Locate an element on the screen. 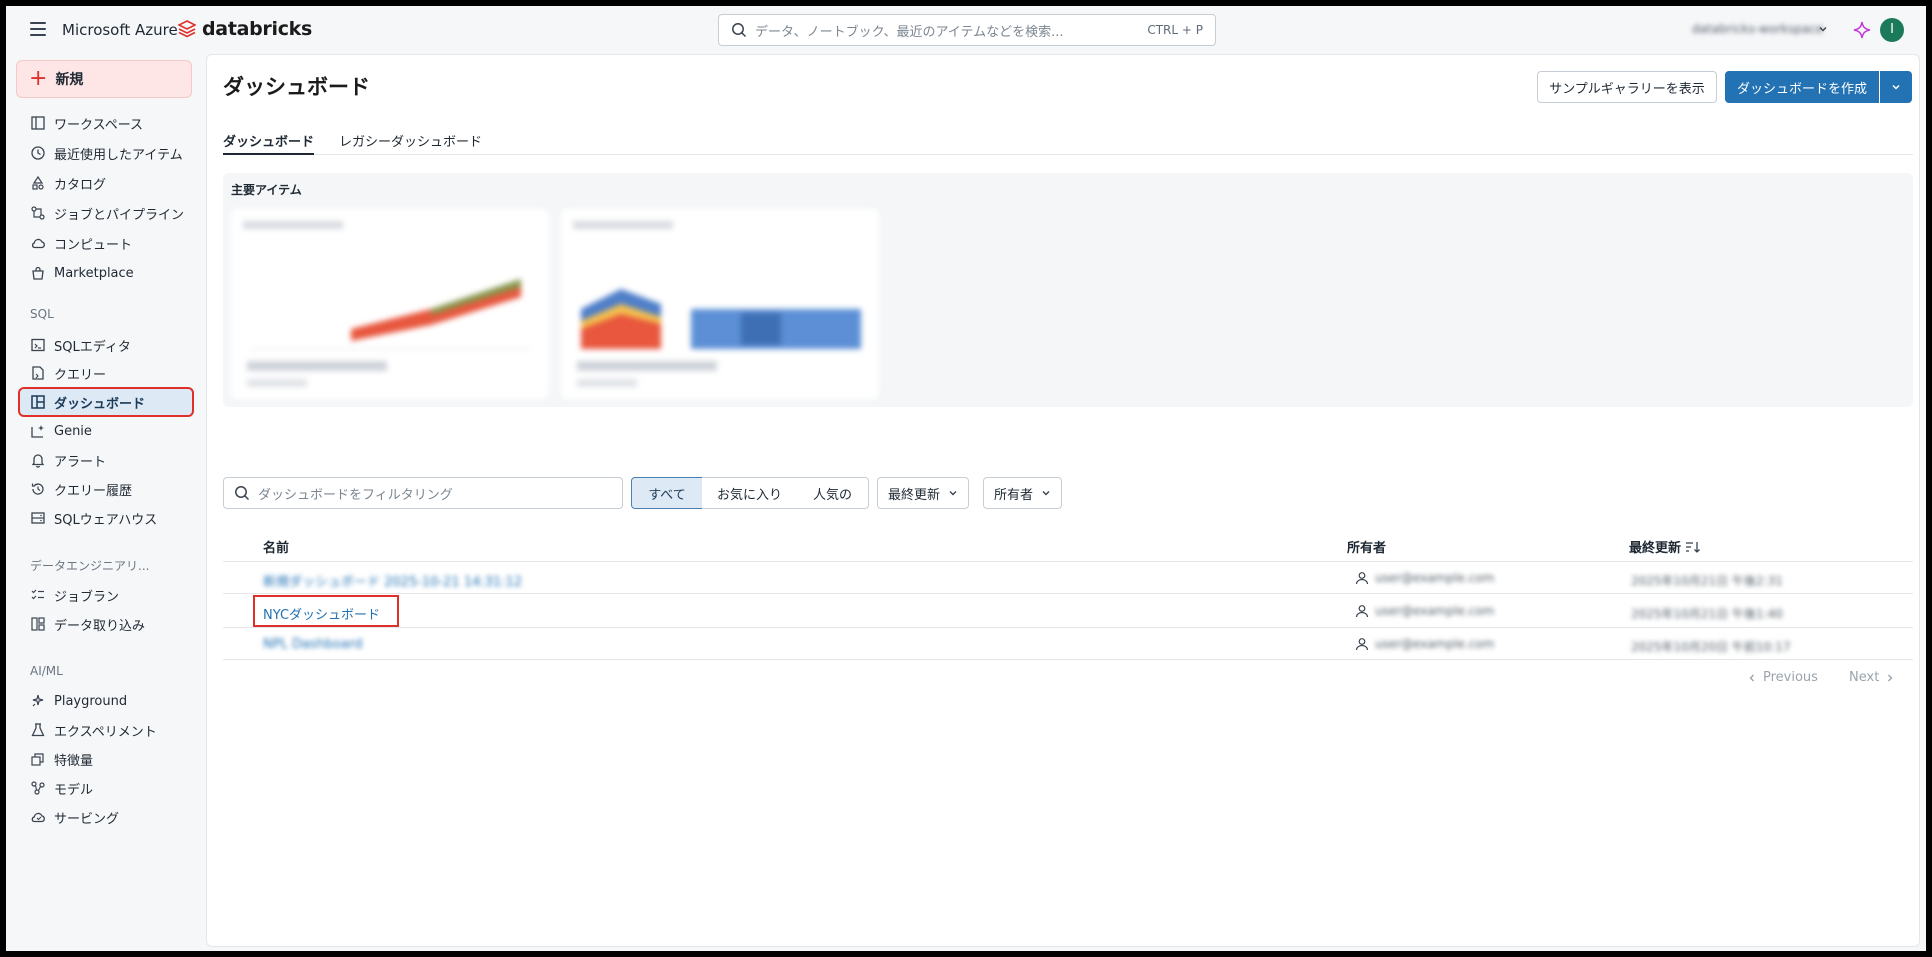 The image size is (1932, 957). sidebar-item-label: カタログ is located at coordinates (80, 185).